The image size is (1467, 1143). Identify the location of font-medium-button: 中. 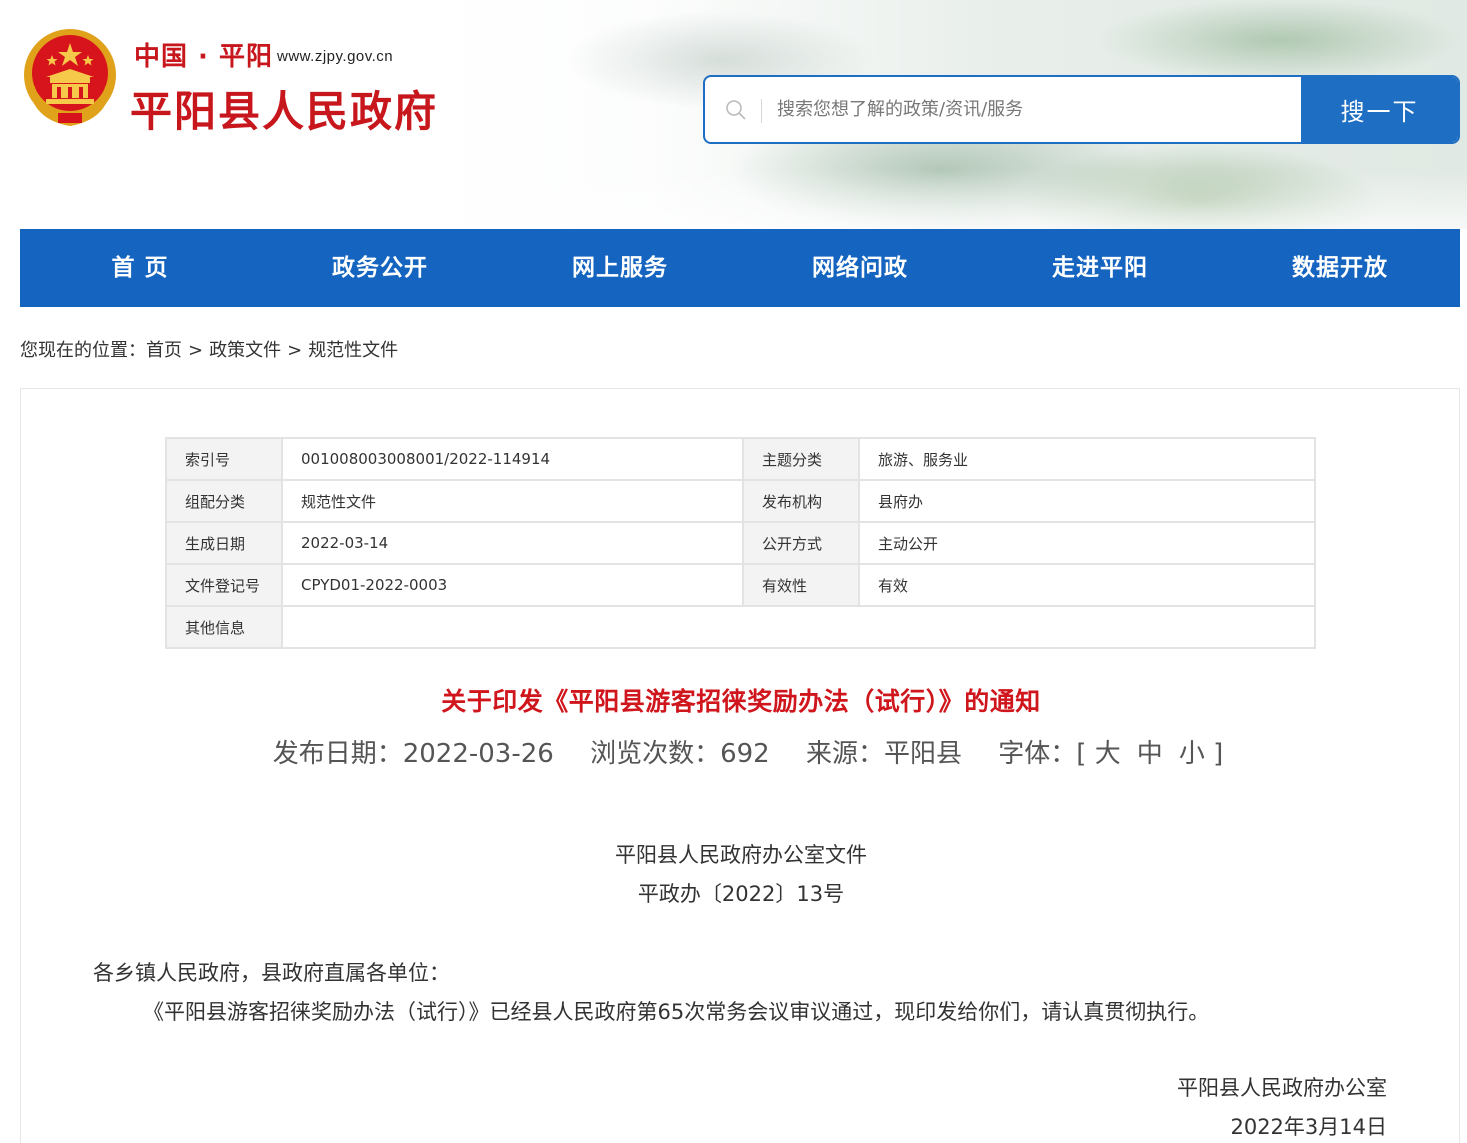
(1150, 754).